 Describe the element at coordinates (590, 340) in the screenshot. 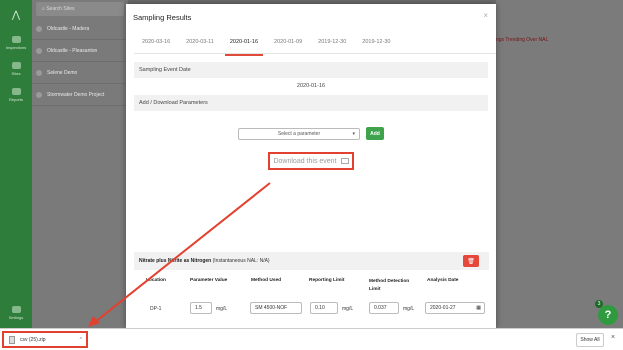

I see `show-all-button: Show All` at that location.